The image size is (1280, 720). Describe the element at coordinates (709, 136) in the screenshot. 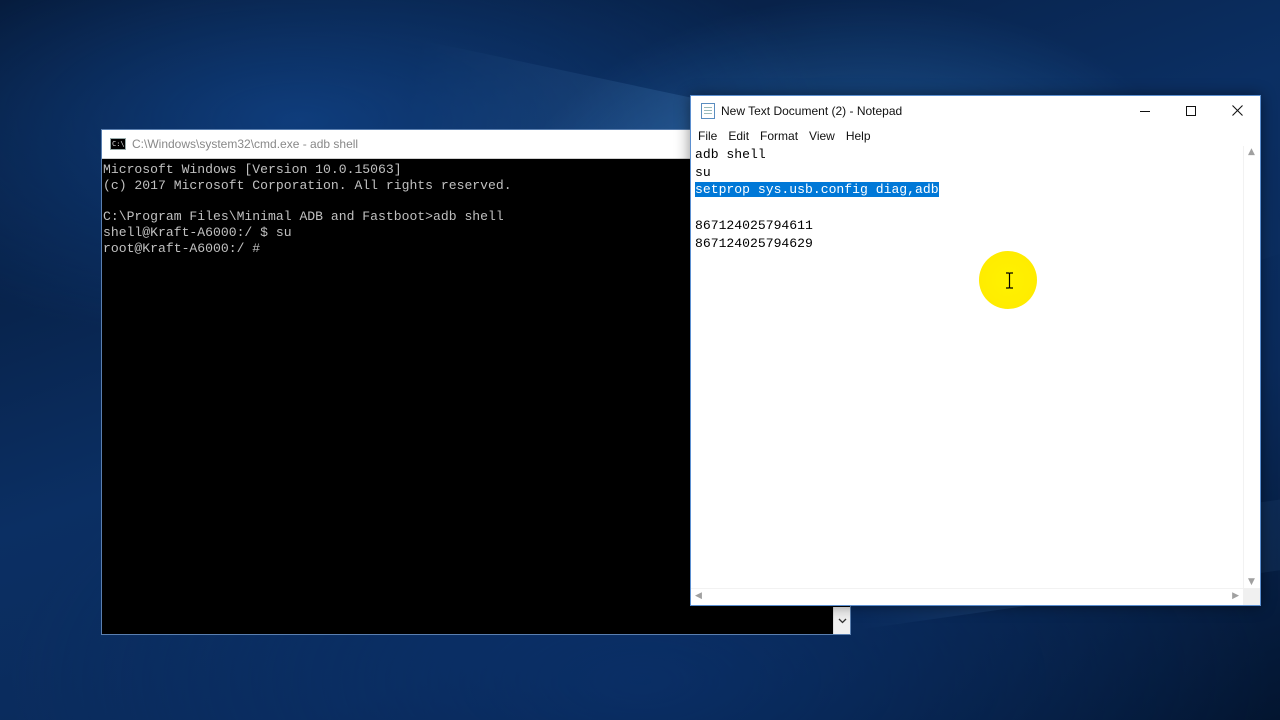

I see `menu-file: File` at that location.